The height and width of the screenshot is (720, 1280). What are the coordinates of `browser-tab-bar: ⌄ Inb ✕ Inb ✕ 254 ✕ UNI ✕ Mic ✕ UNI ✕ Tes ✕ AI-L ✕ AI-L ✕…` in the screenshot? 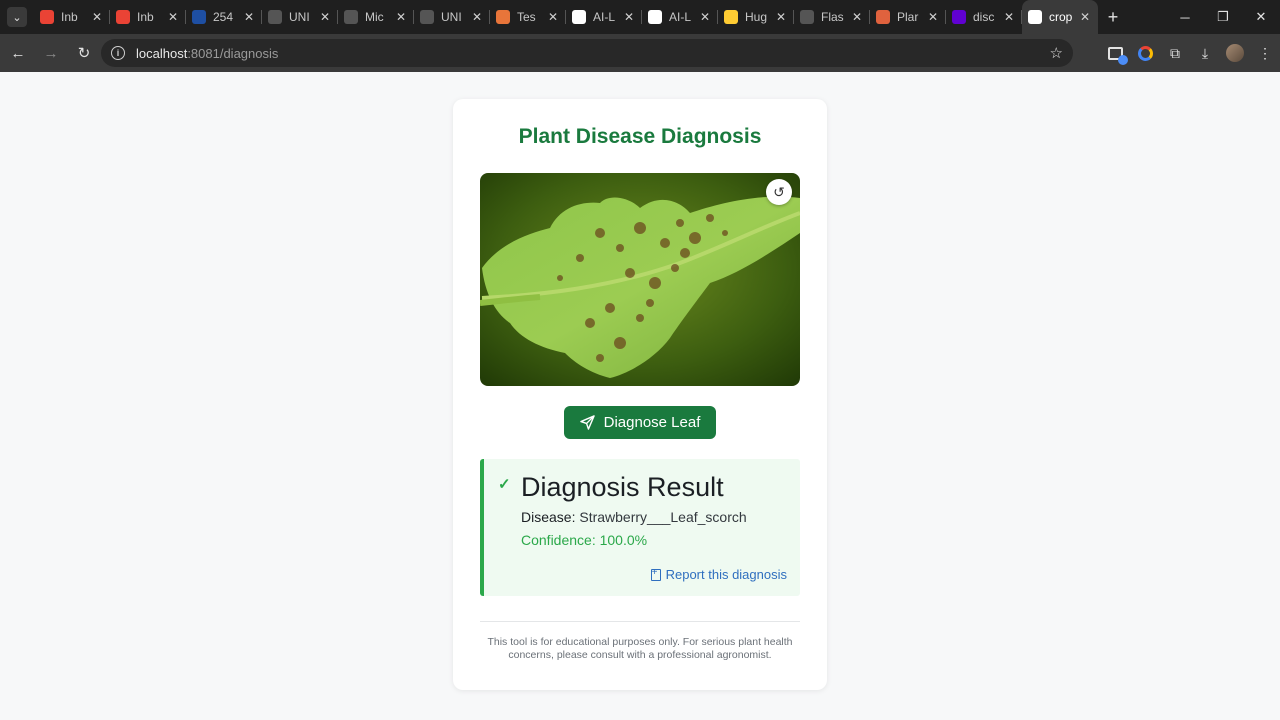 It's located at (640, 17).